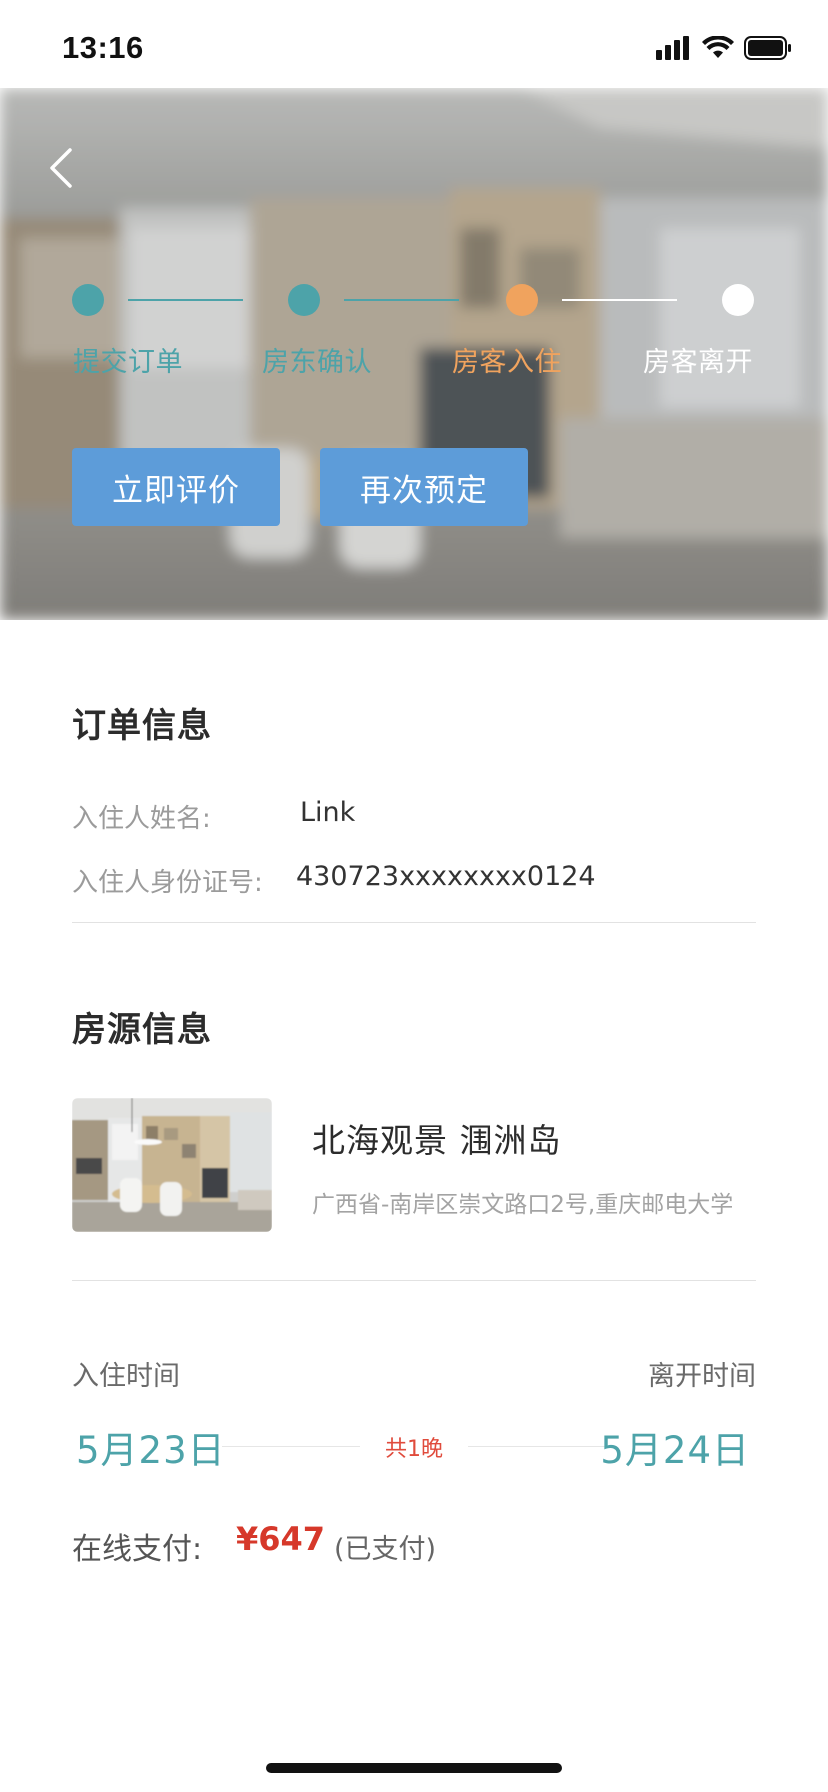  Describe the element at coordinates (304, 300) in the screenshot. I see `step-dot-landlord-confirm` at that location.